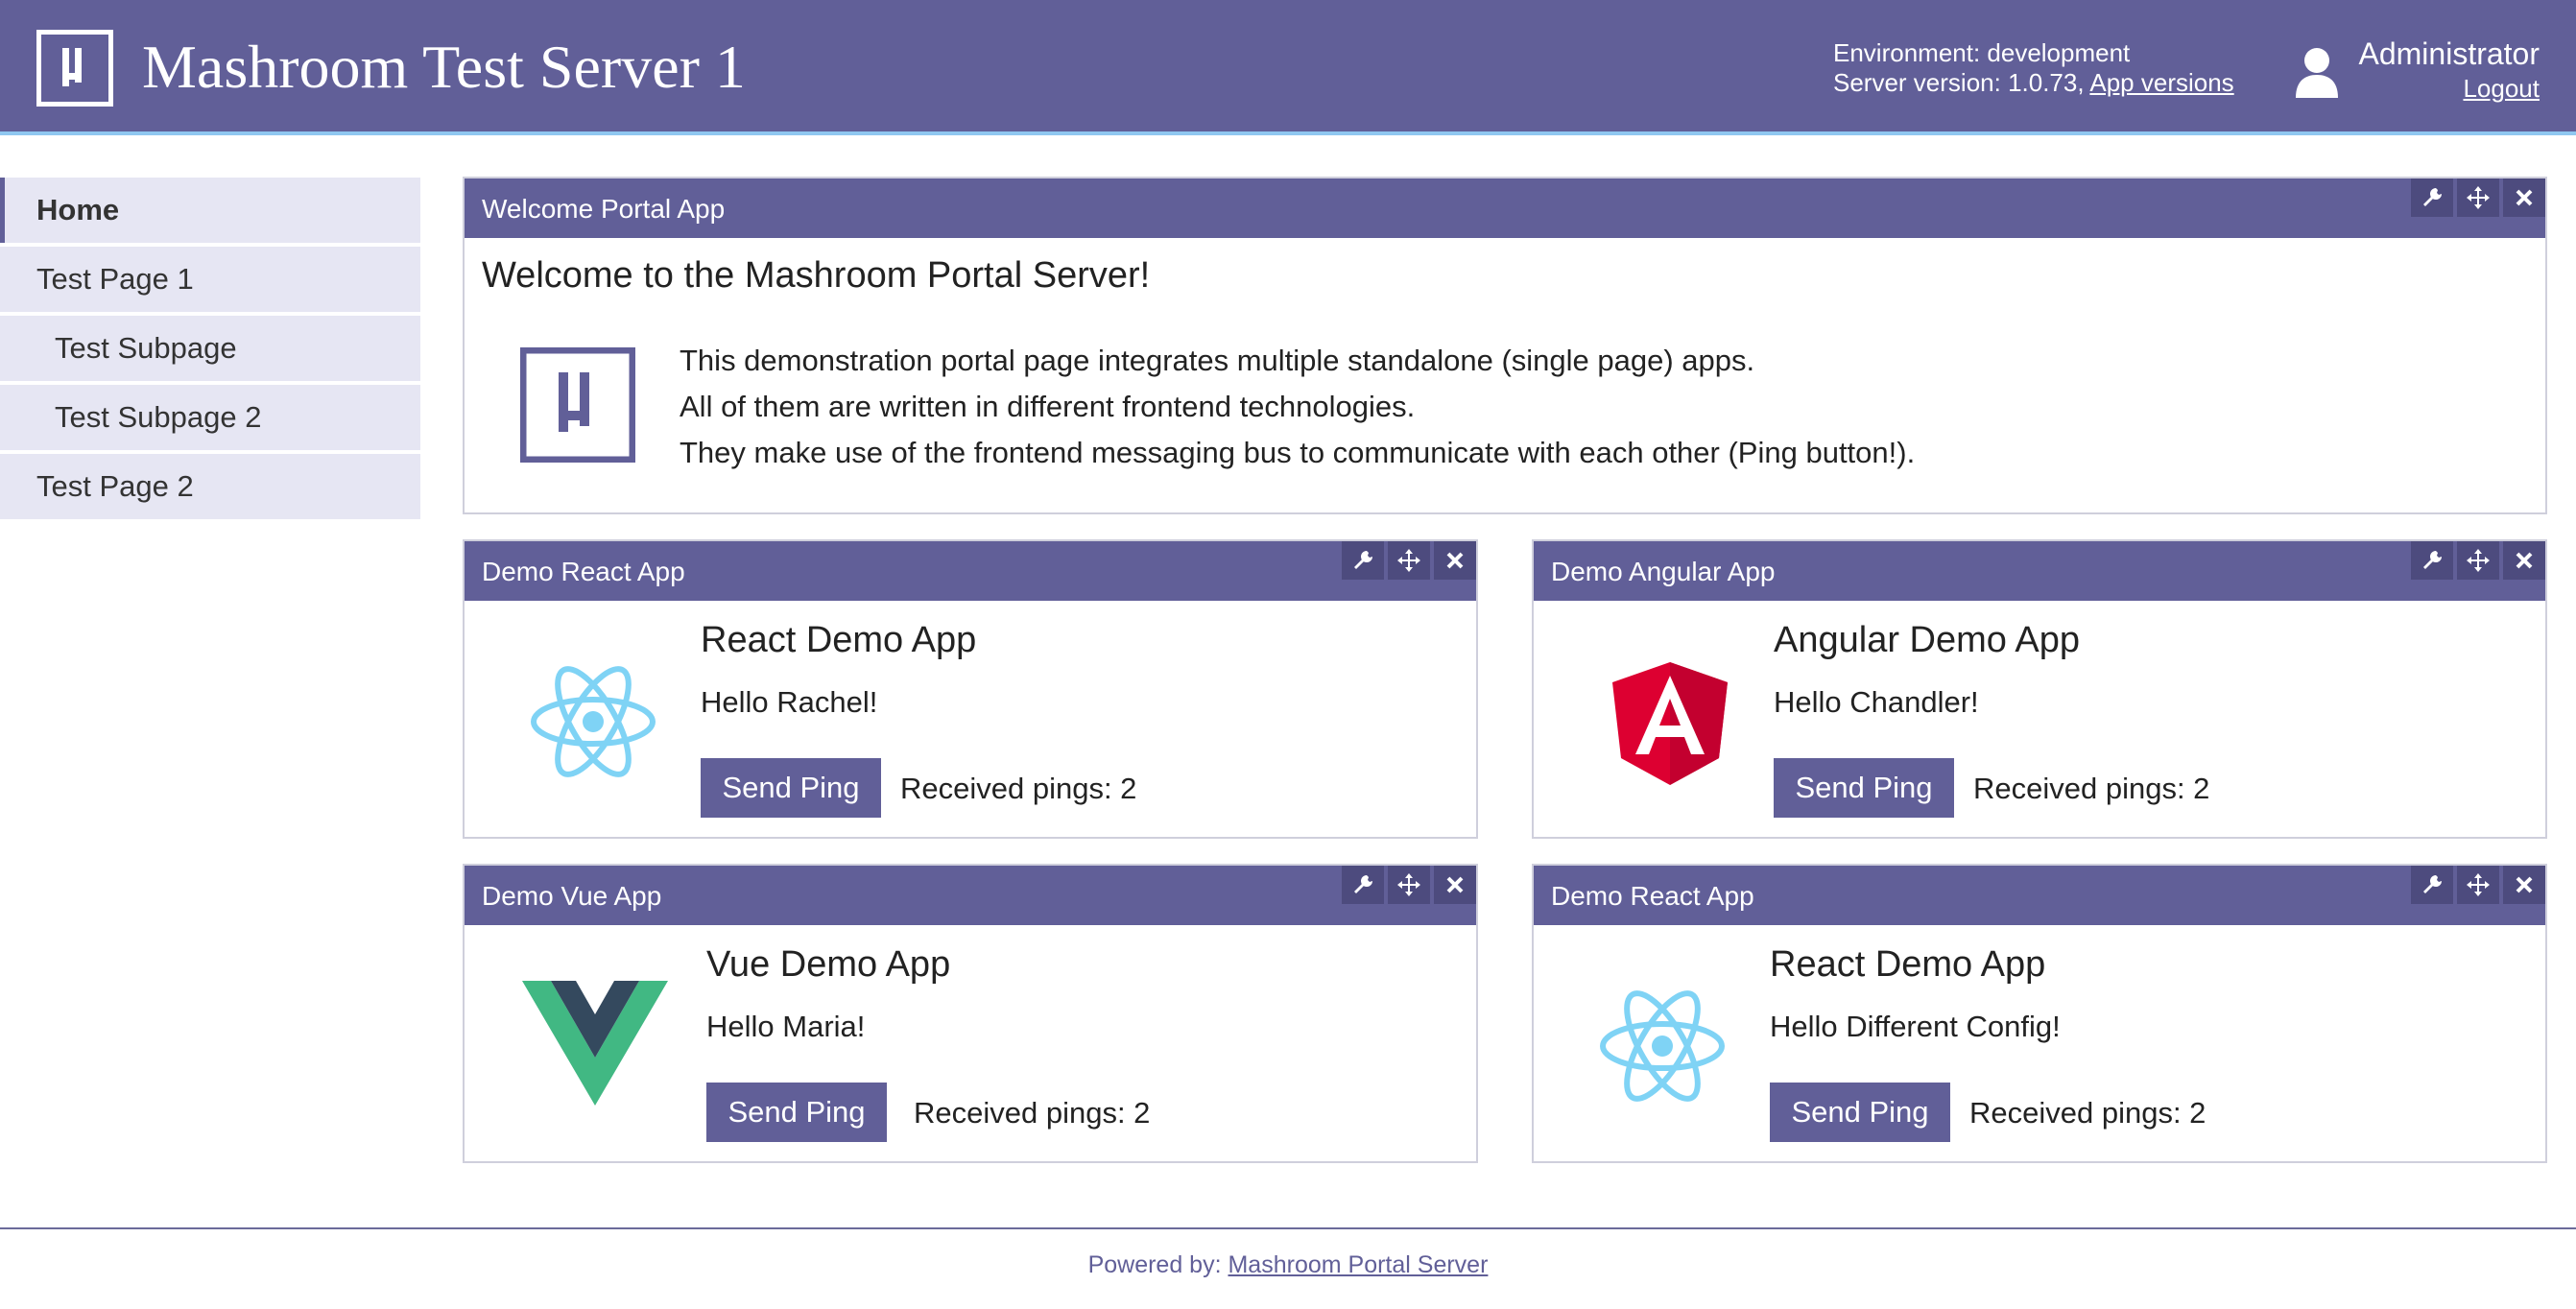  What do you see at coordinates (210, 211) in the screenshot?
I see `nav-item-home: Home` at bounding box center [210, 211].